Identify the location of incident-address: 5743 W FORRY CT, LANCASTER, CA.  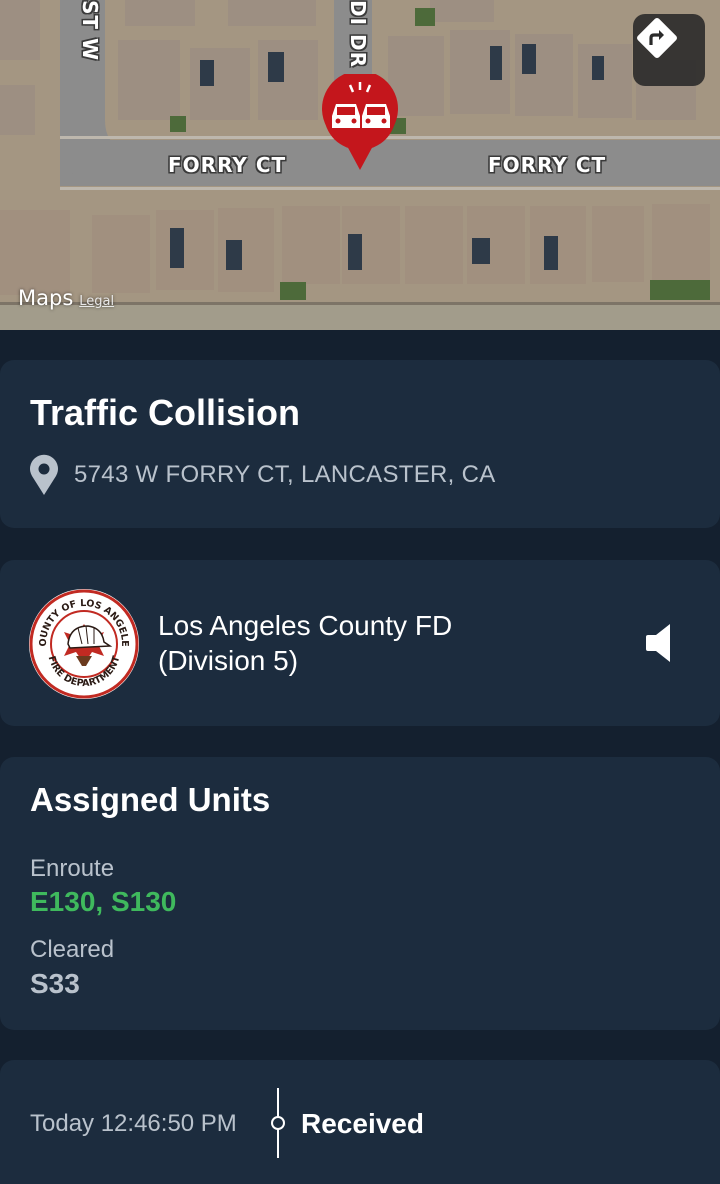
(285, 474).